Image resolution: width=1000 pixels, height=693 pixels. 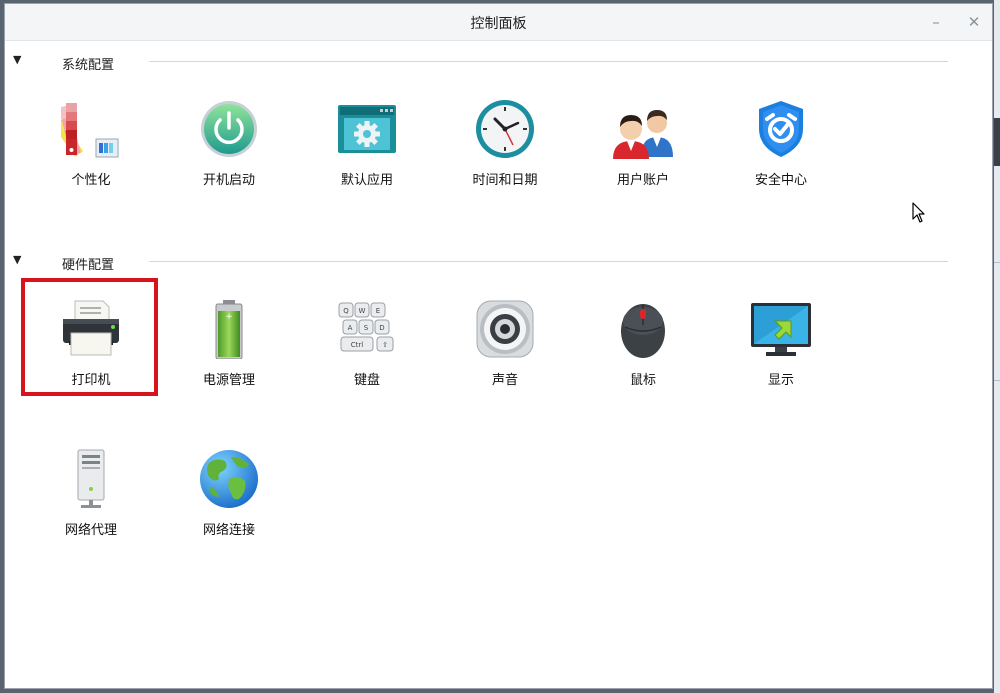 What do you see at coordinates (367, 129) in the screenshot?
I see `default-apps-gear-icon` at bounding box center [367, 129].